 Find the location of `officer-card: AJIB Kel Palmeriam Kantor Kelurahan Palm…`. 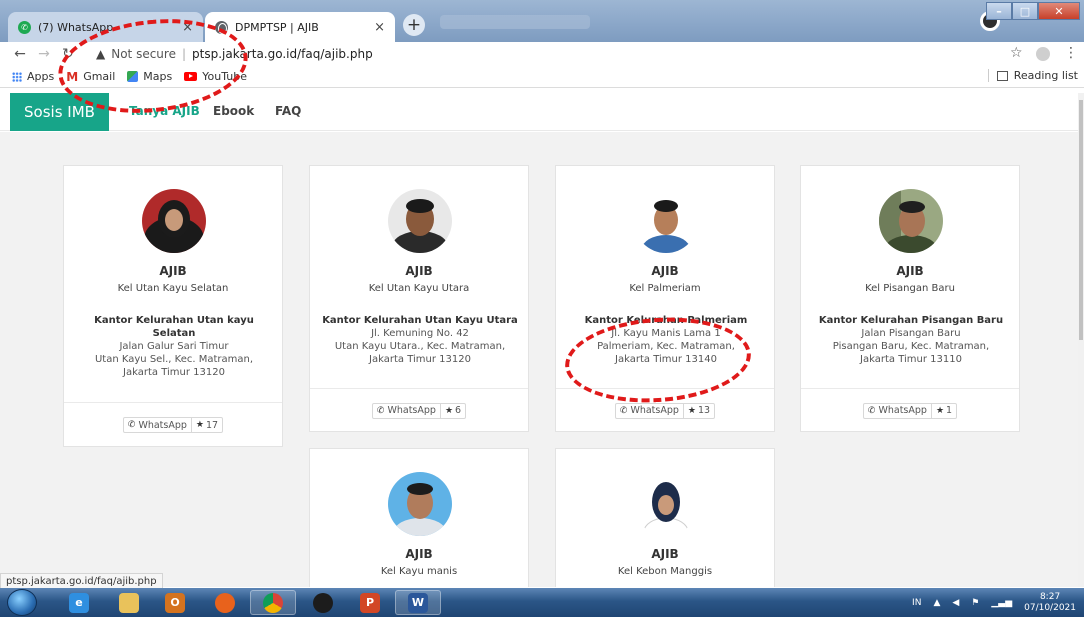

officer-card: AJIB Kel Palmeriam Kantor Kelurahan Palm… is located at coordinates (665, 298).